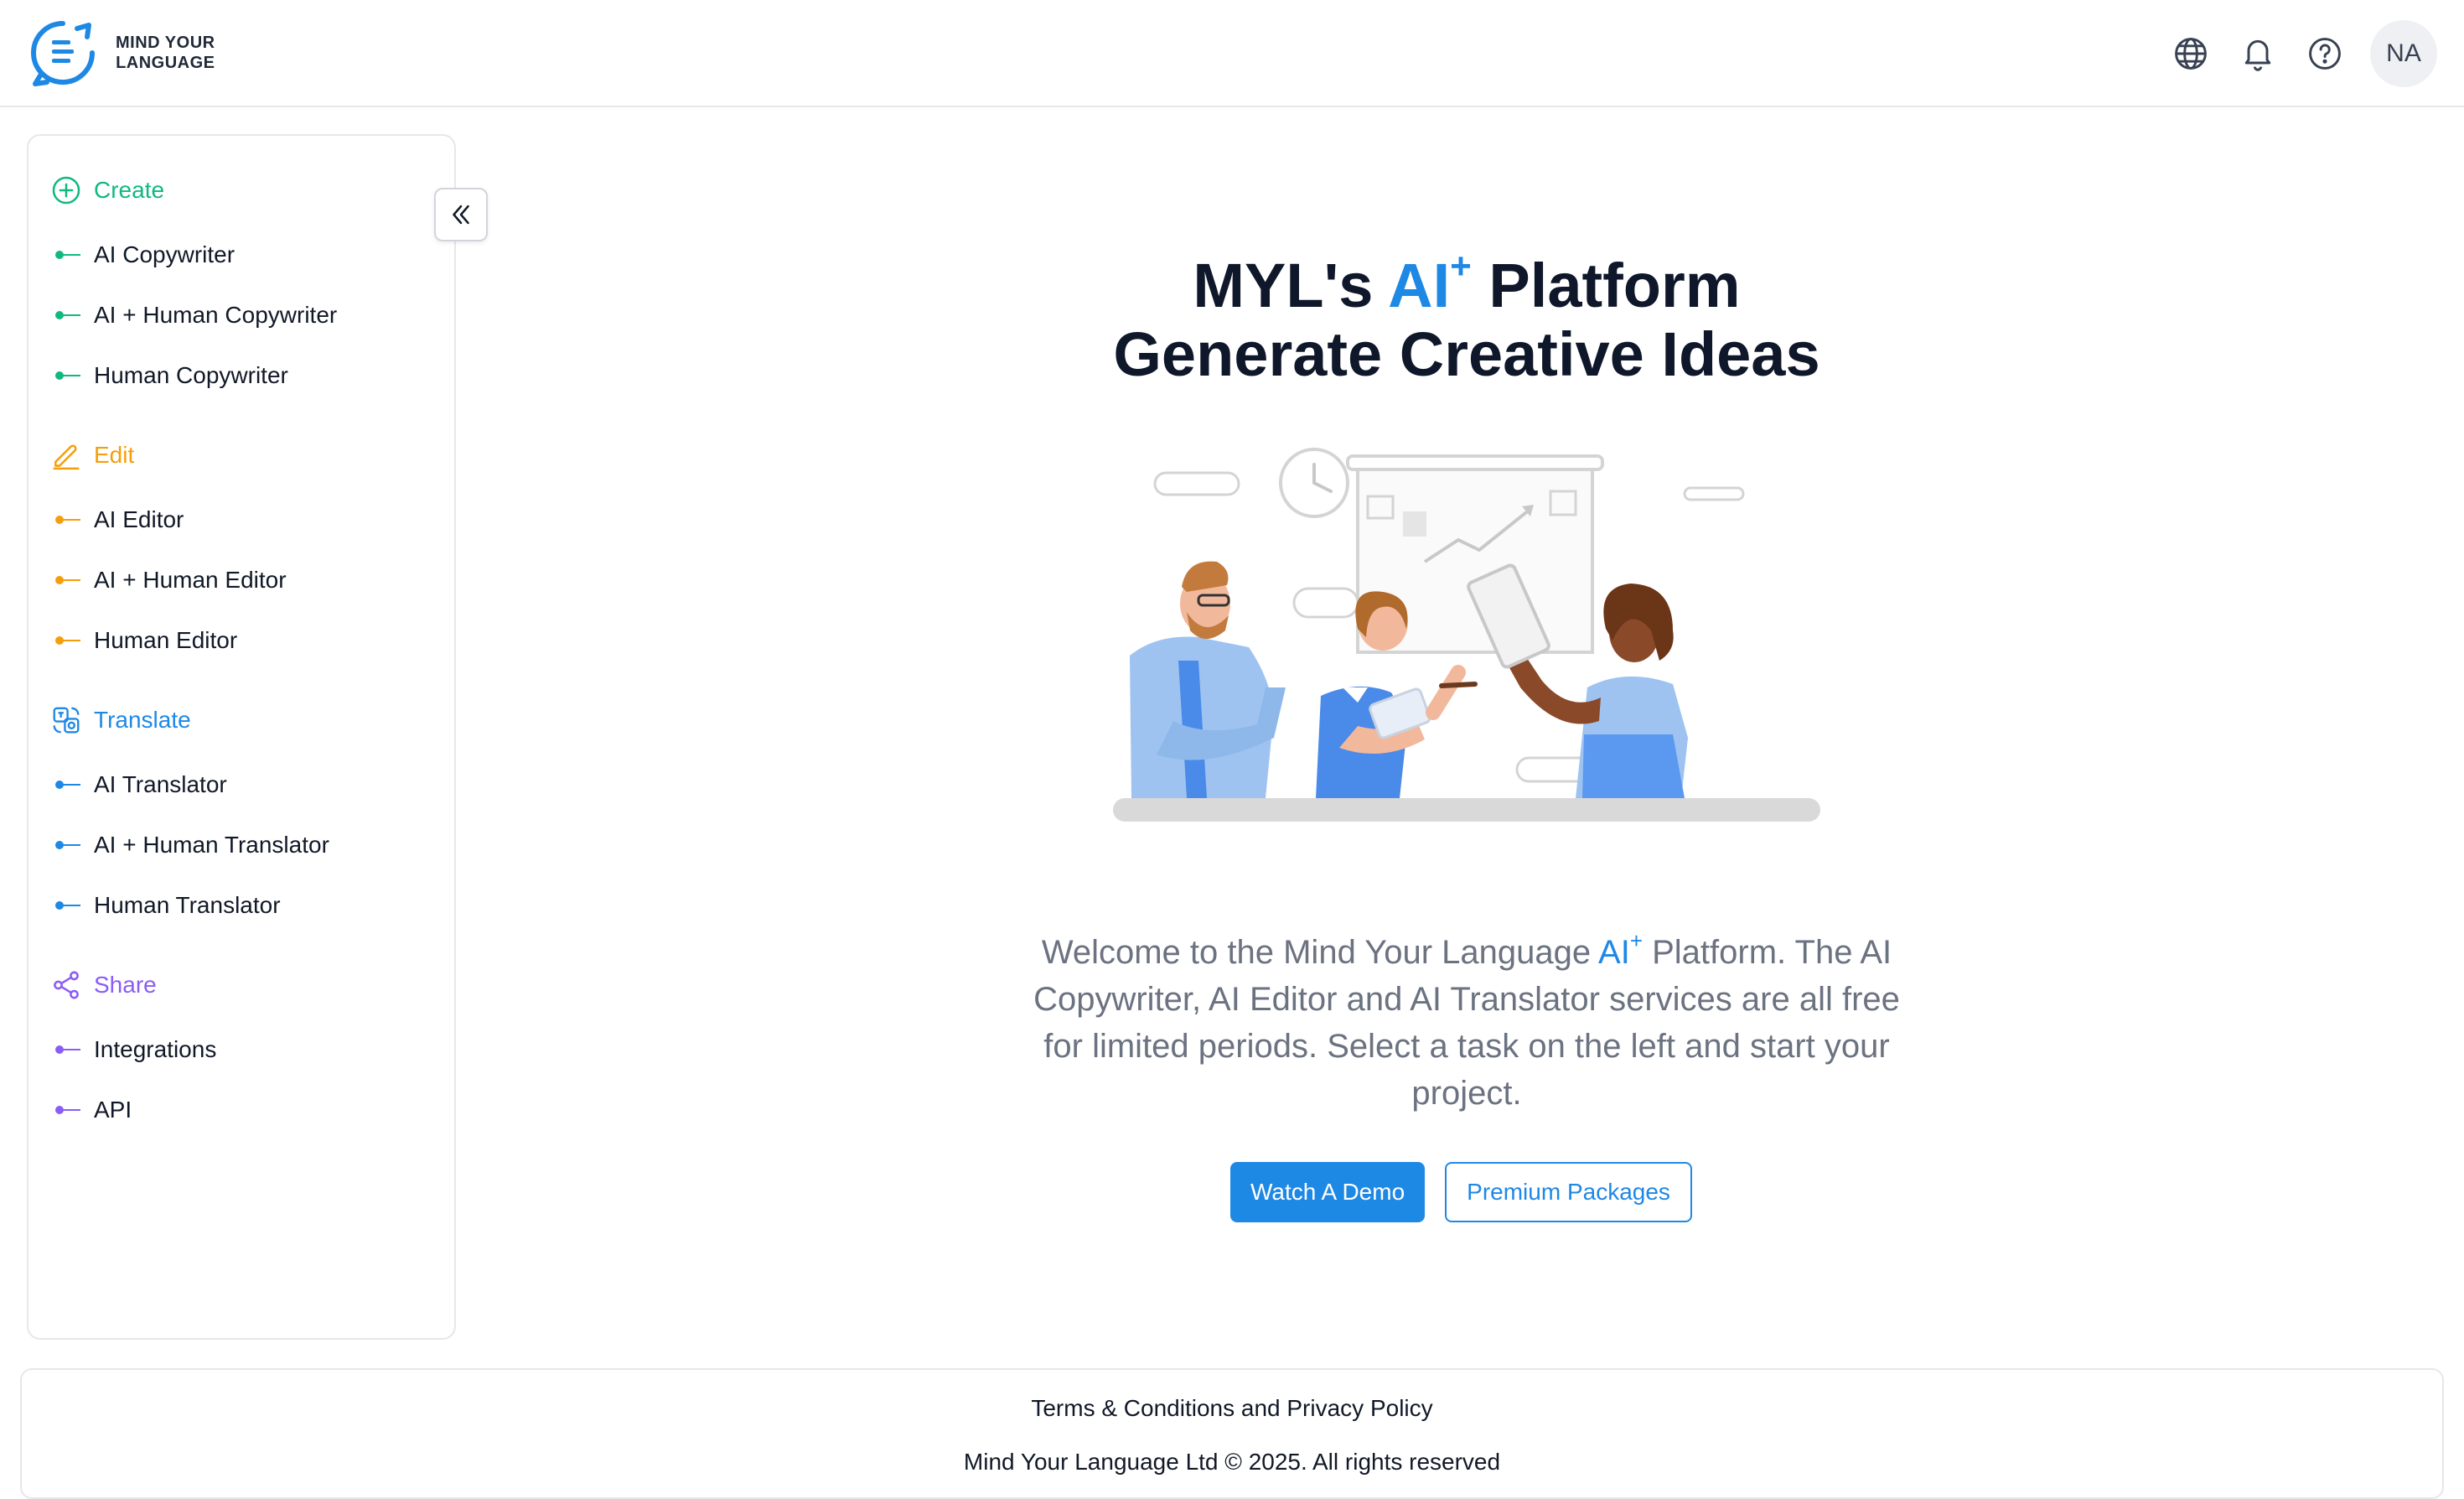 The height and width of the screenshot is (1499, 2464). What do you see at coordinates (1466, 354) in the screenshot?
I see `page-subtitle: Generate Creative Ideas` at bounding box center [1466, 354].